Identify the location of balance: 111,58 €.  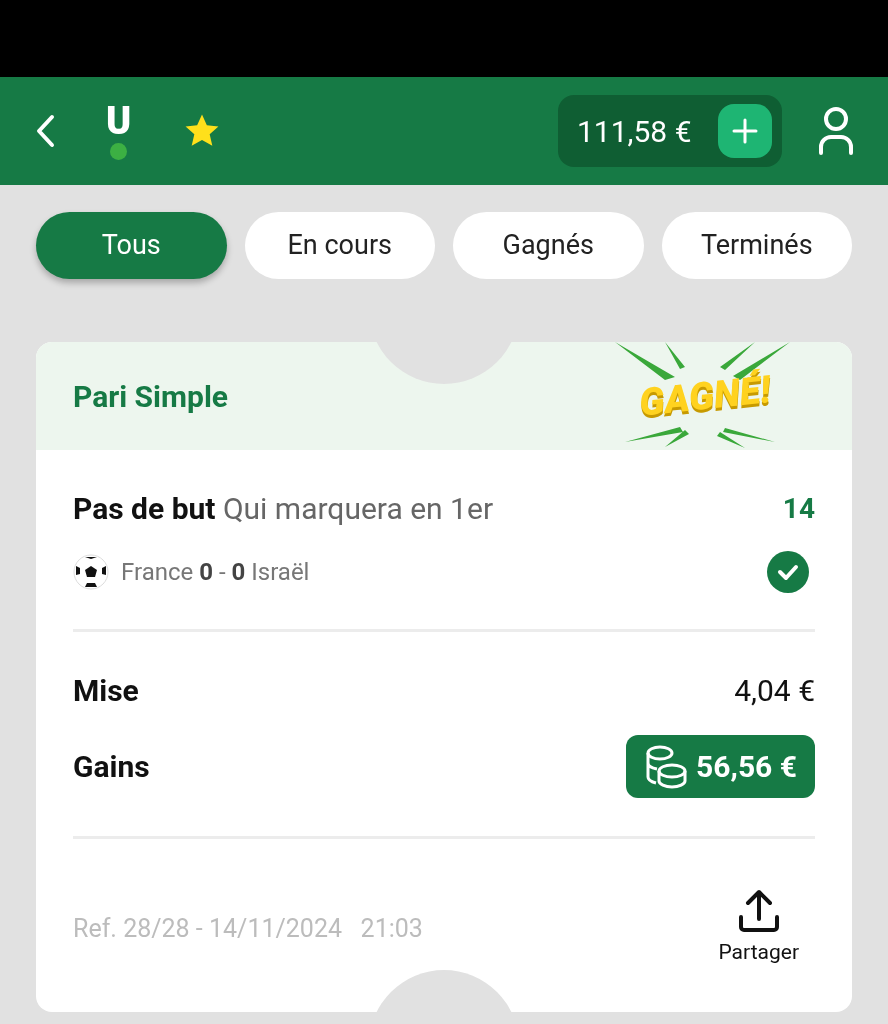
(634, 131).